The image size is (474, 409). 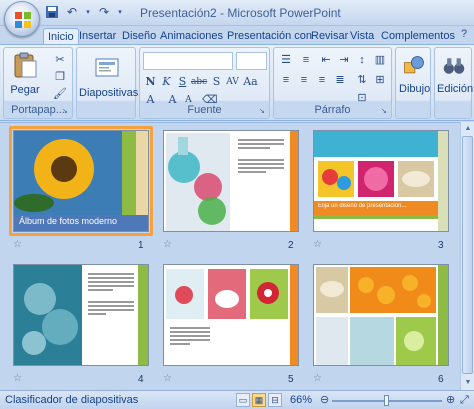 I want to click on help-icon: ?, so click(x=464, y=35).